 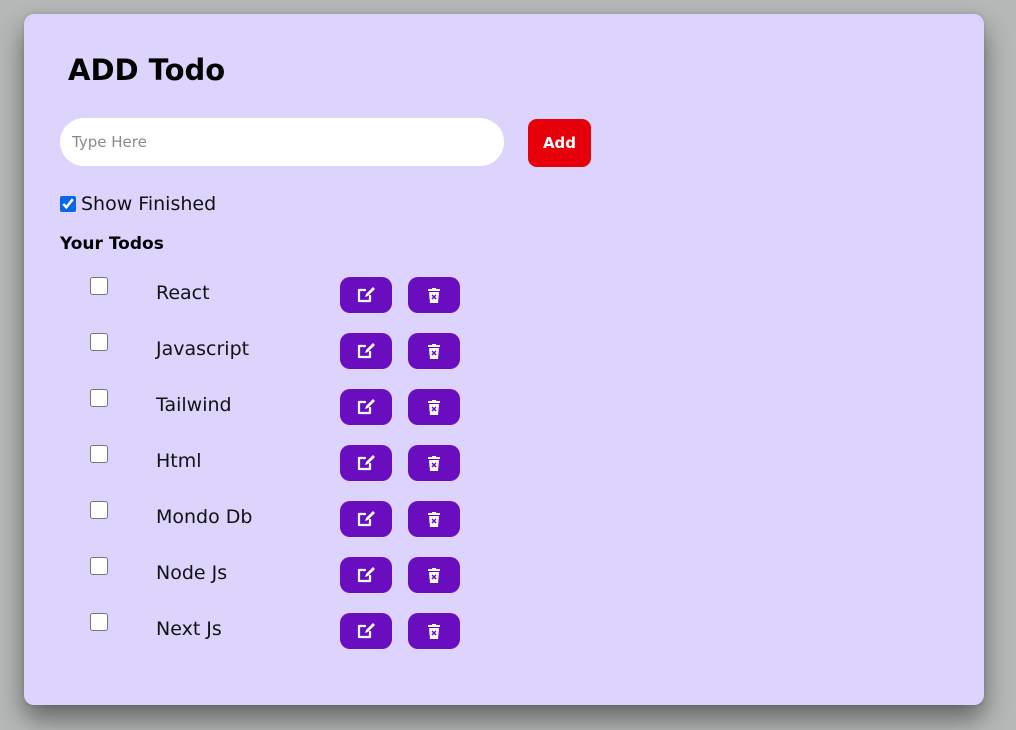 What do you see at coordinates (504, 641) in the screenshot?
I see `todo-item: Next Js` at bounding box center [504, 641].